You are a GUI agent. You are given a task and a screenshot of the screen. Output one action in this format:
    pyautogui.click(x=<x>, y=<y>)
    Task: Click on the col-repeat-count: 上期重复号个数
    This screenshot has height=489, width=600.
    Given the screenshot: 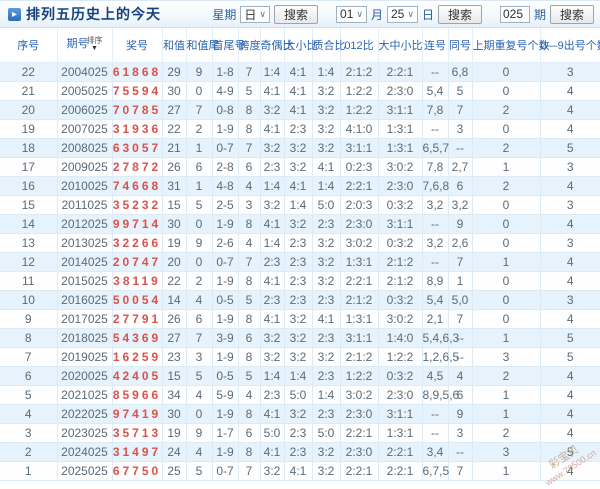 What is the action you would take?
    pyautogui.click(x=510, y=45)
    